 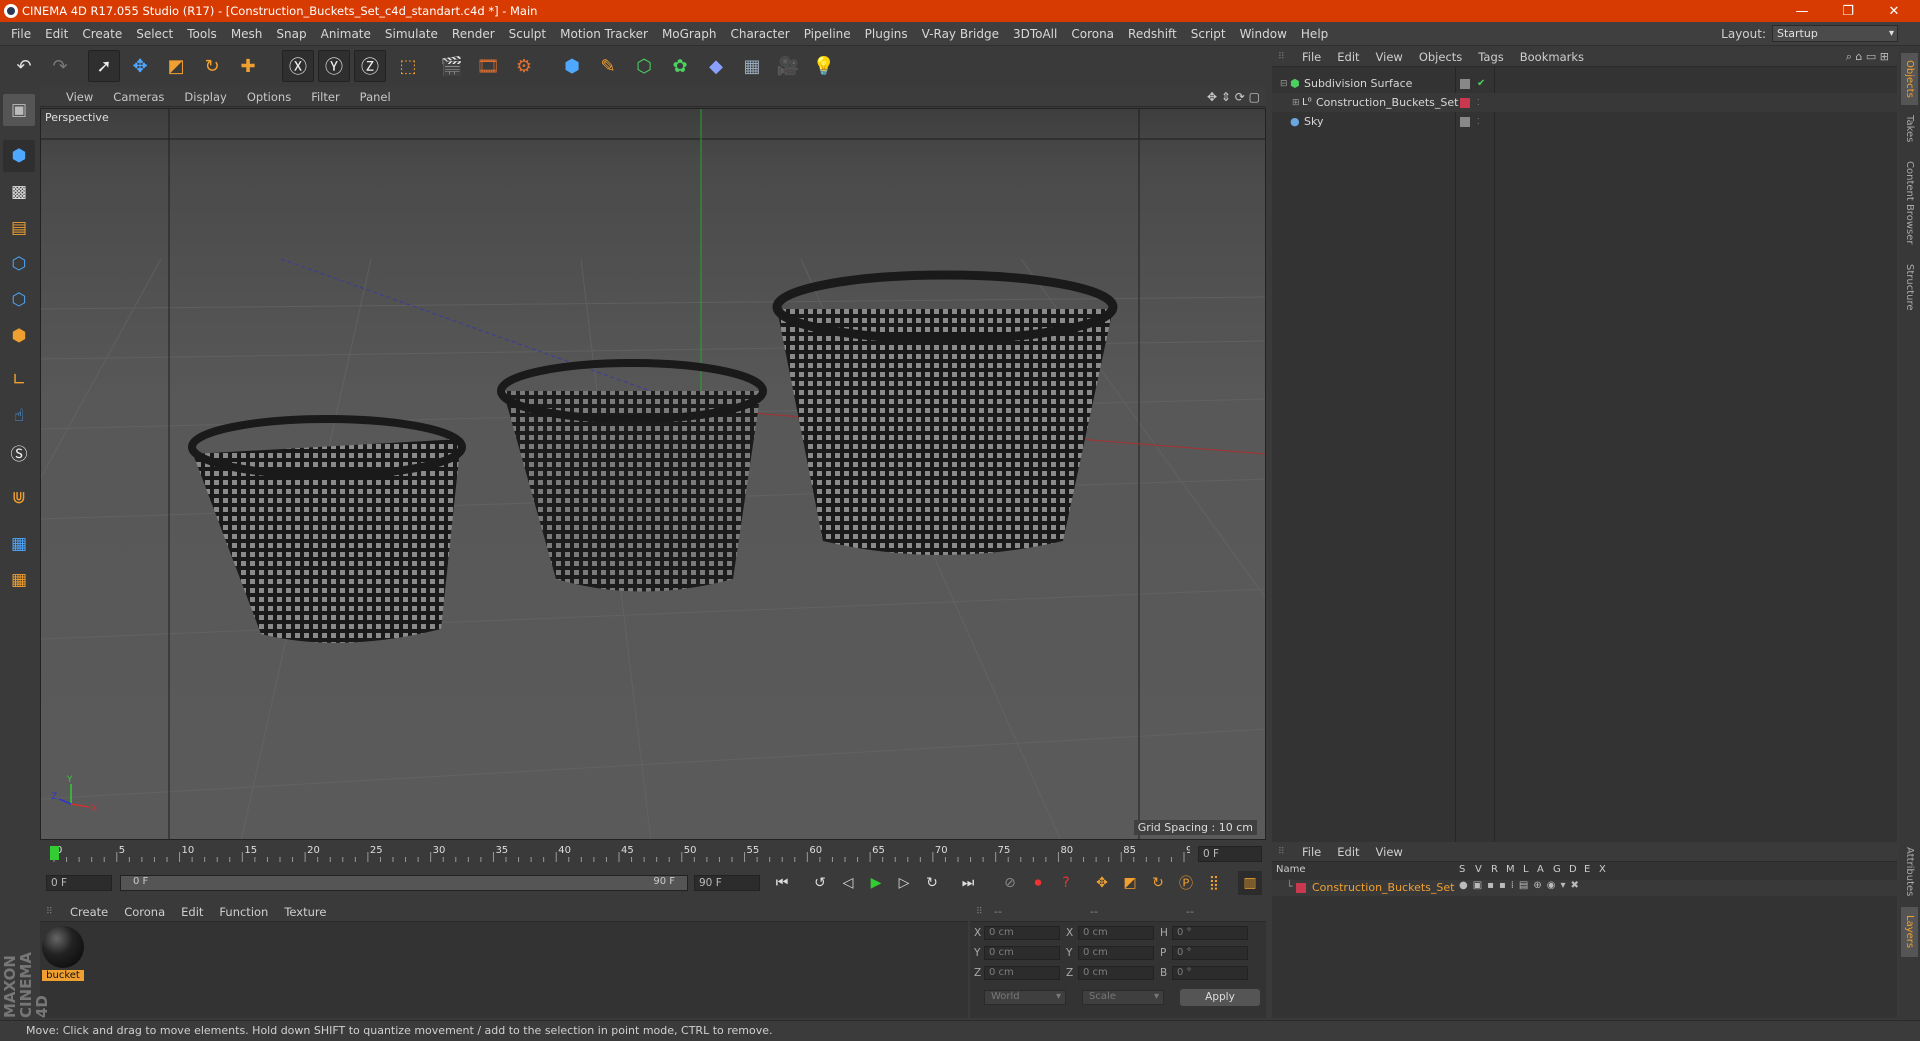 I want to click on timeline-ruler: 051015202530354045505560657075808590 0 F, so click(x=653, y=854).